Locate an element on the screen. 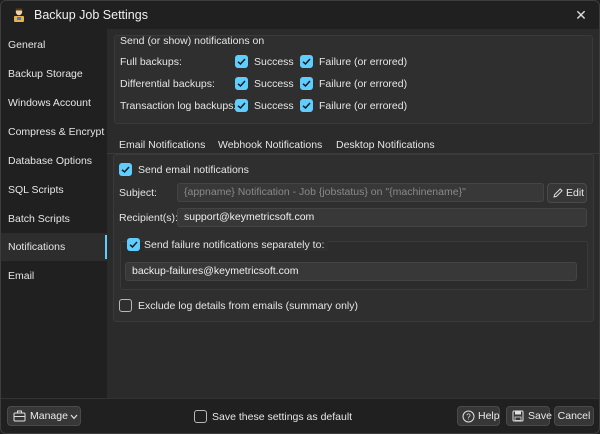  sidebar-item-label: Batch Scripts is located at coordinates (39, 219).